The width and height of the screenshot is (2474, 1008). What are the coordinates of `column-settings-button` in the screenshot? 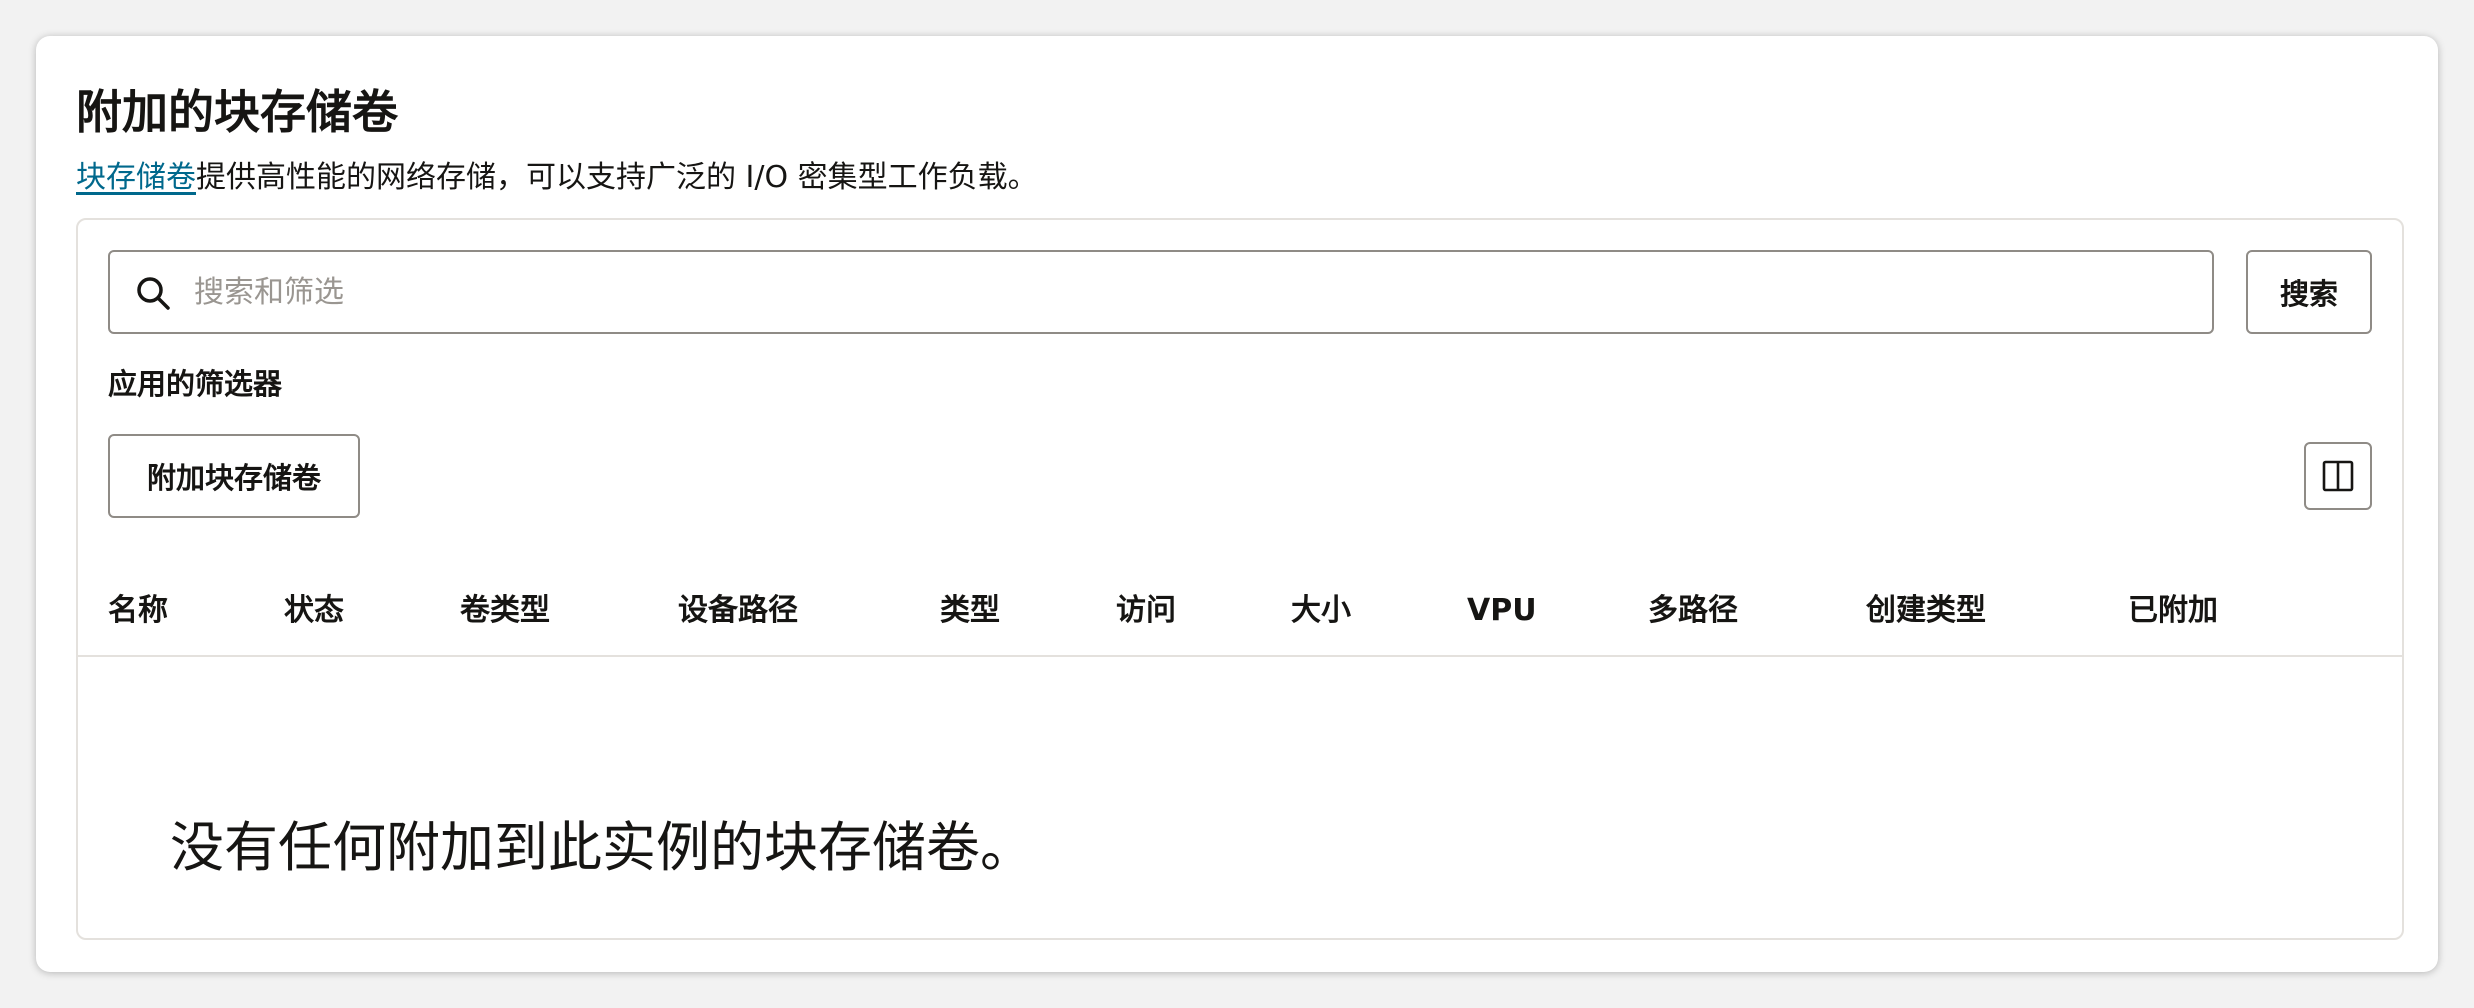 It's located at (2338, 476).